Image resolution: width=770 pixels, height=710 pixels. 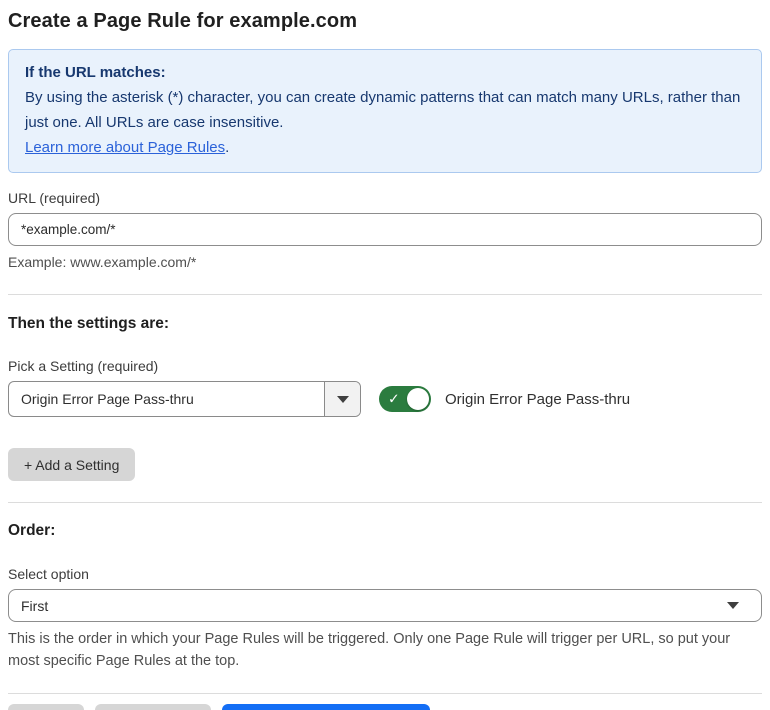 I want to click on toggle-knob, so click(x=418, y=399).